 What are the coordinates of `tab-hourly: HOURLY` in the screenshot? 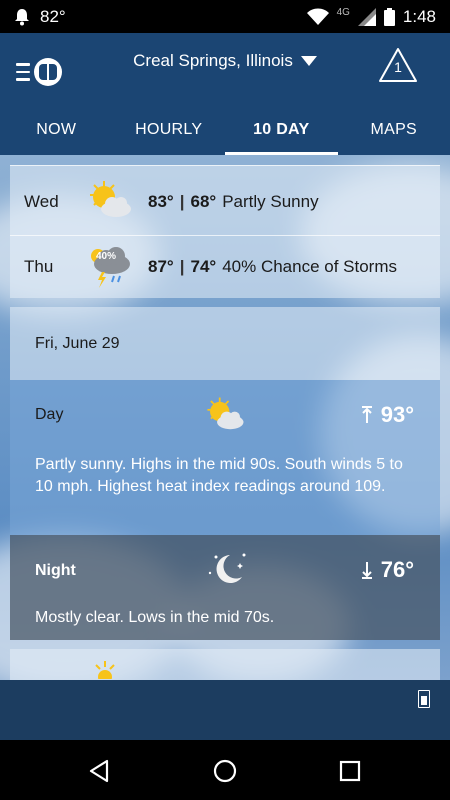 It's located at (169, 131).